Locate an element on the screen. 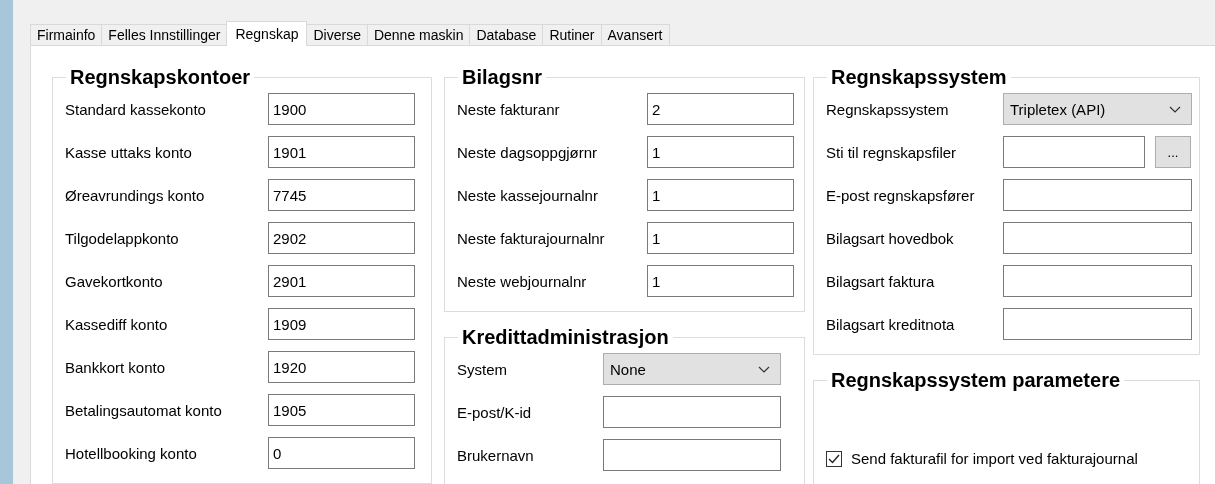 The image size is (1215, 484). field-label: Neste fakturajournalnr is located at coordinates (531, 238).